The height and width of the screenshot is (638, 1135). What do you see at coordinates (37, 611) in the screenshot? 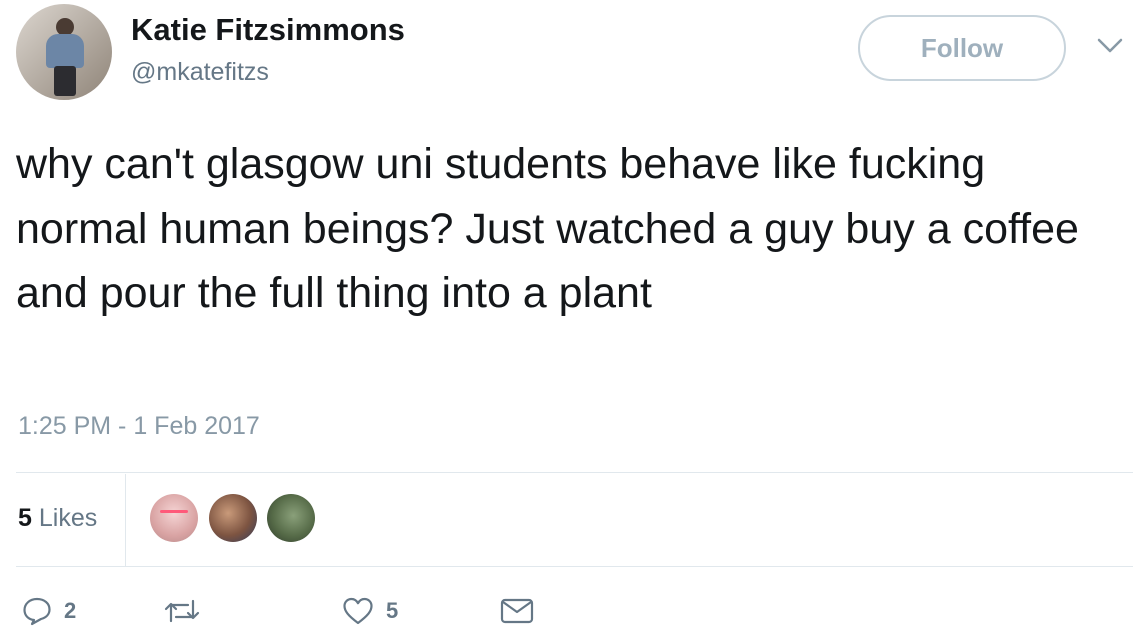
I see `reply-icon` at bounding box center [37, 611].